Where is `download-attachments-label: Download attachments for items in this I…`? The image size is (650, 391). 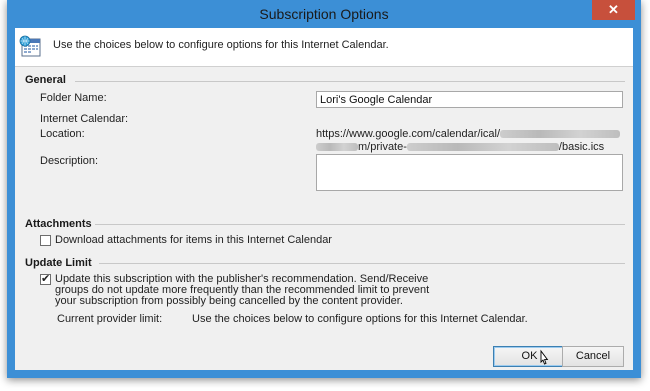 download-attachments-label: Download attachments for items in this I… is located at coordinates (193, 240).